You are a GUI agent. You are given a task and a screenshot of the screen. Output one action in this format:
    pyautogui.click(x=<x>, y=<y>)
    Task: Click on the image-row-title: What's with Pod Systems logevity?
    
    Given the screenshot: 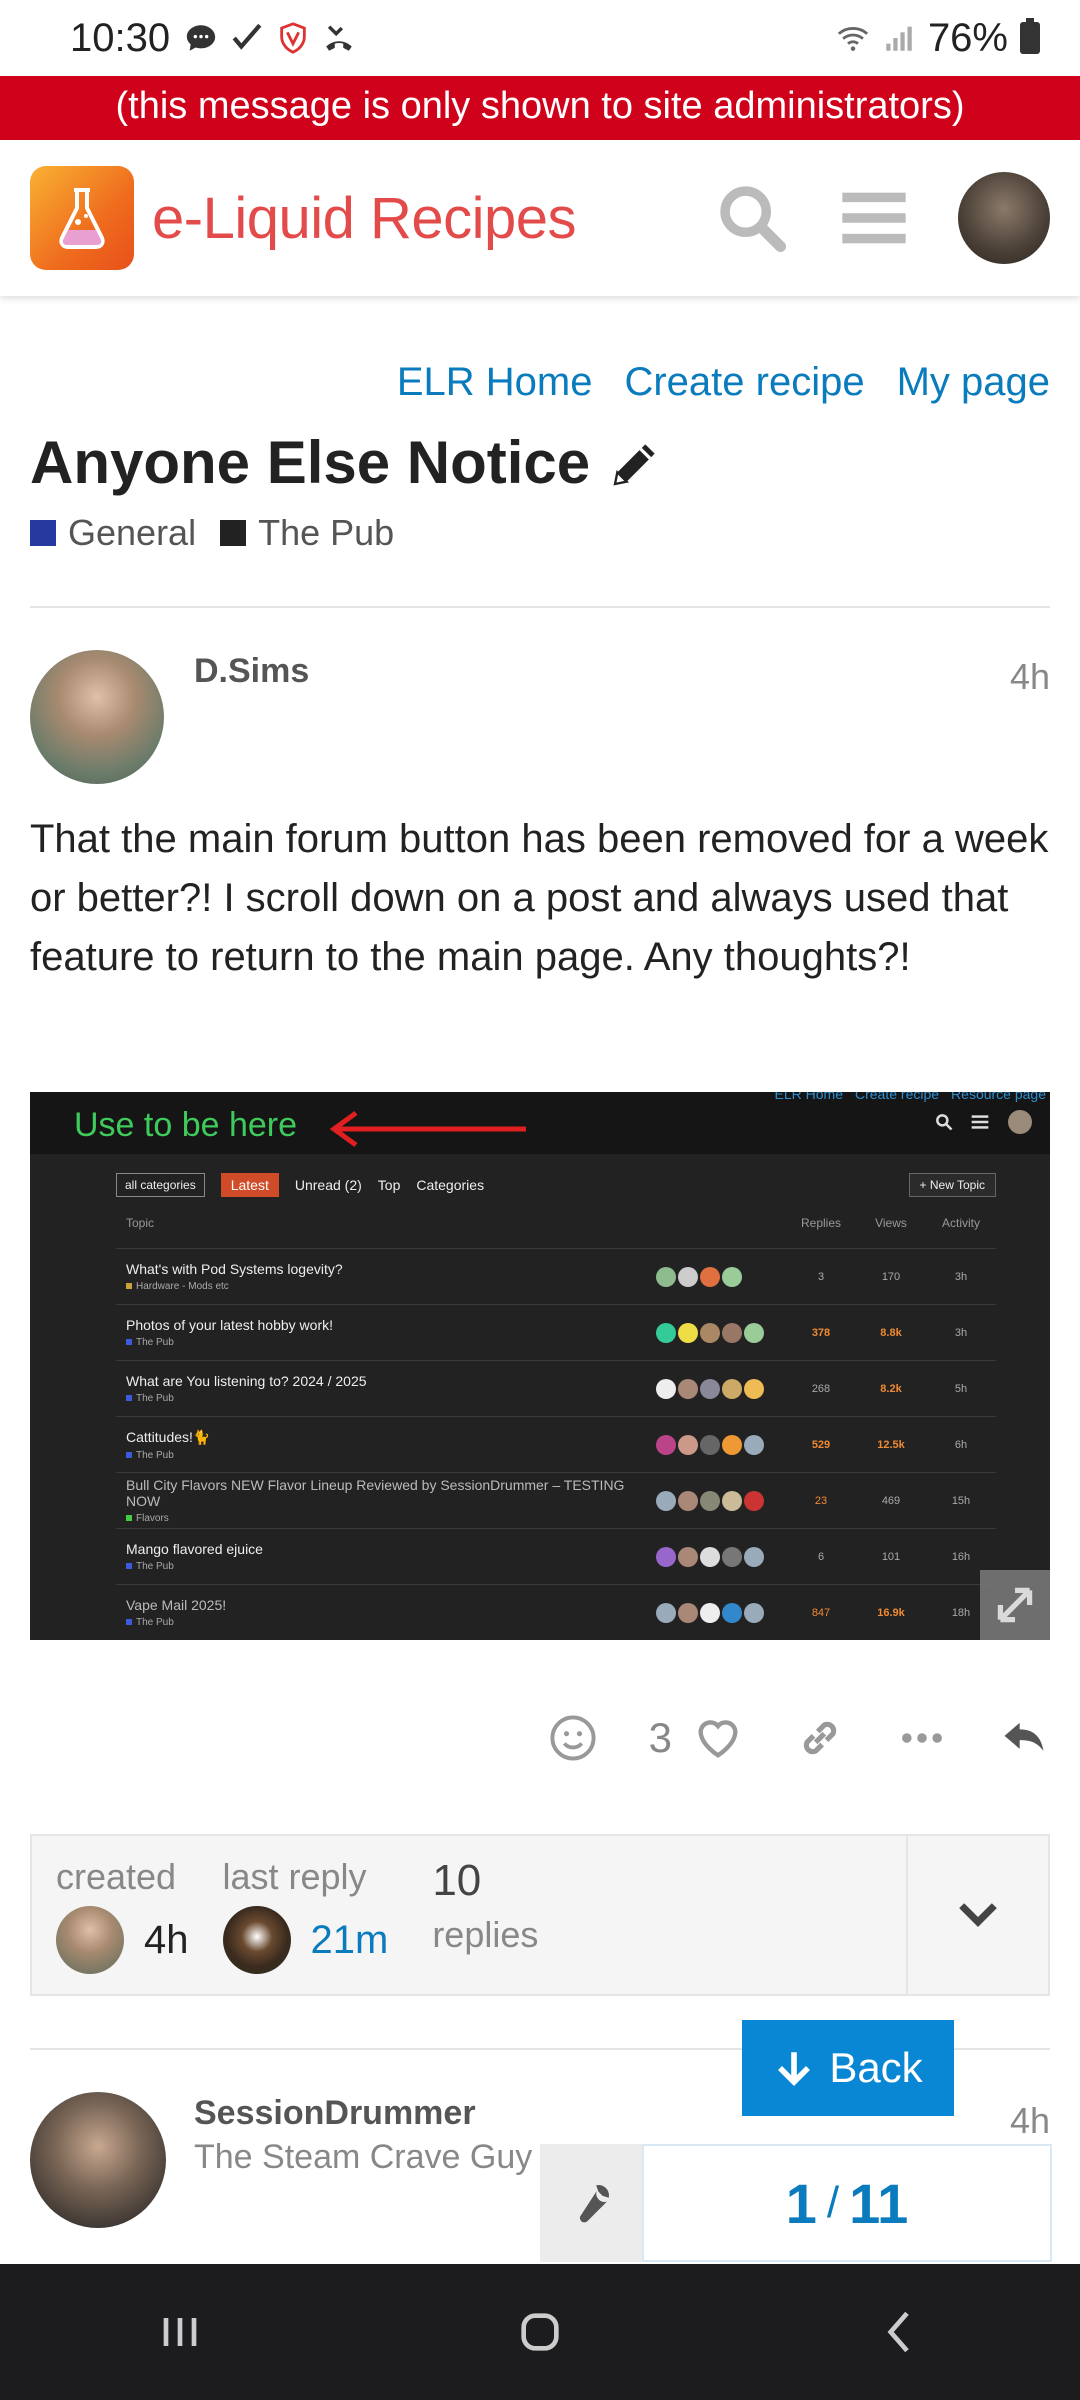 What is the action you would take?
    pyautogui.click(x=234, y=1269)
    